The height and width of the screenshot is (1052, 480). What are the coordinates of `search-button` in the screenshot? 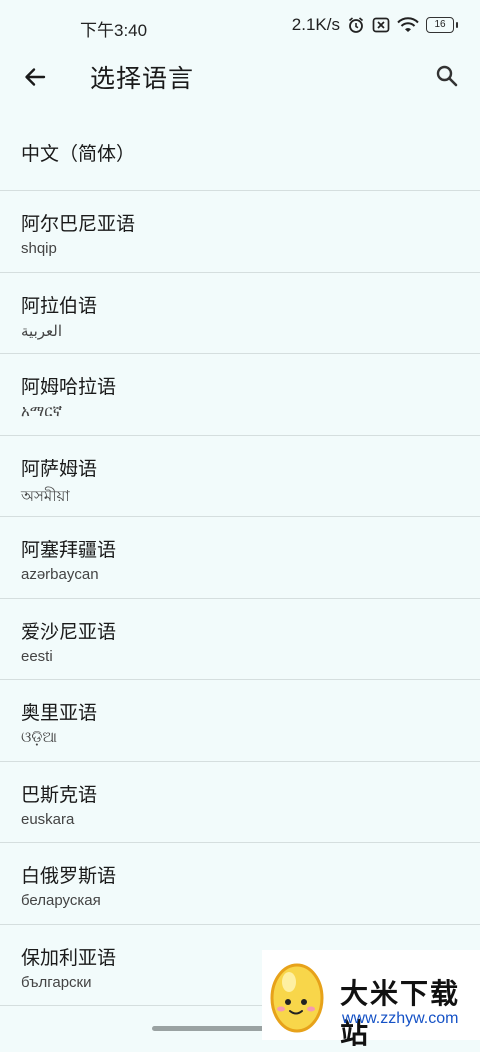 It's located at (447, 76).